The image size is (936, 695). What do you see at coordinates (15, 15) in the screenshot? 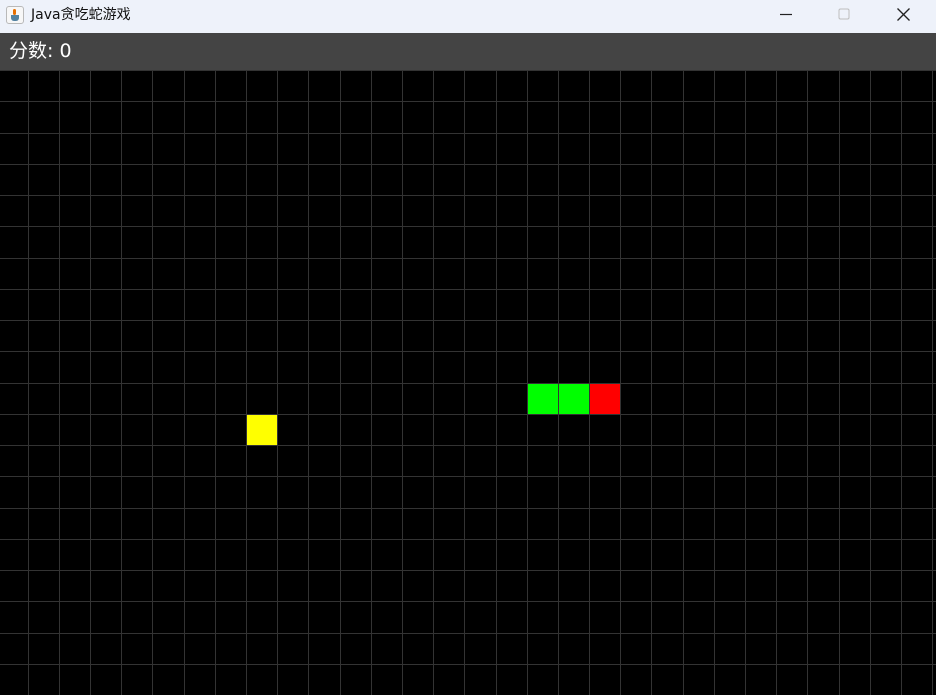
I see `java-cup-icon` at bounding box center [15, 15].